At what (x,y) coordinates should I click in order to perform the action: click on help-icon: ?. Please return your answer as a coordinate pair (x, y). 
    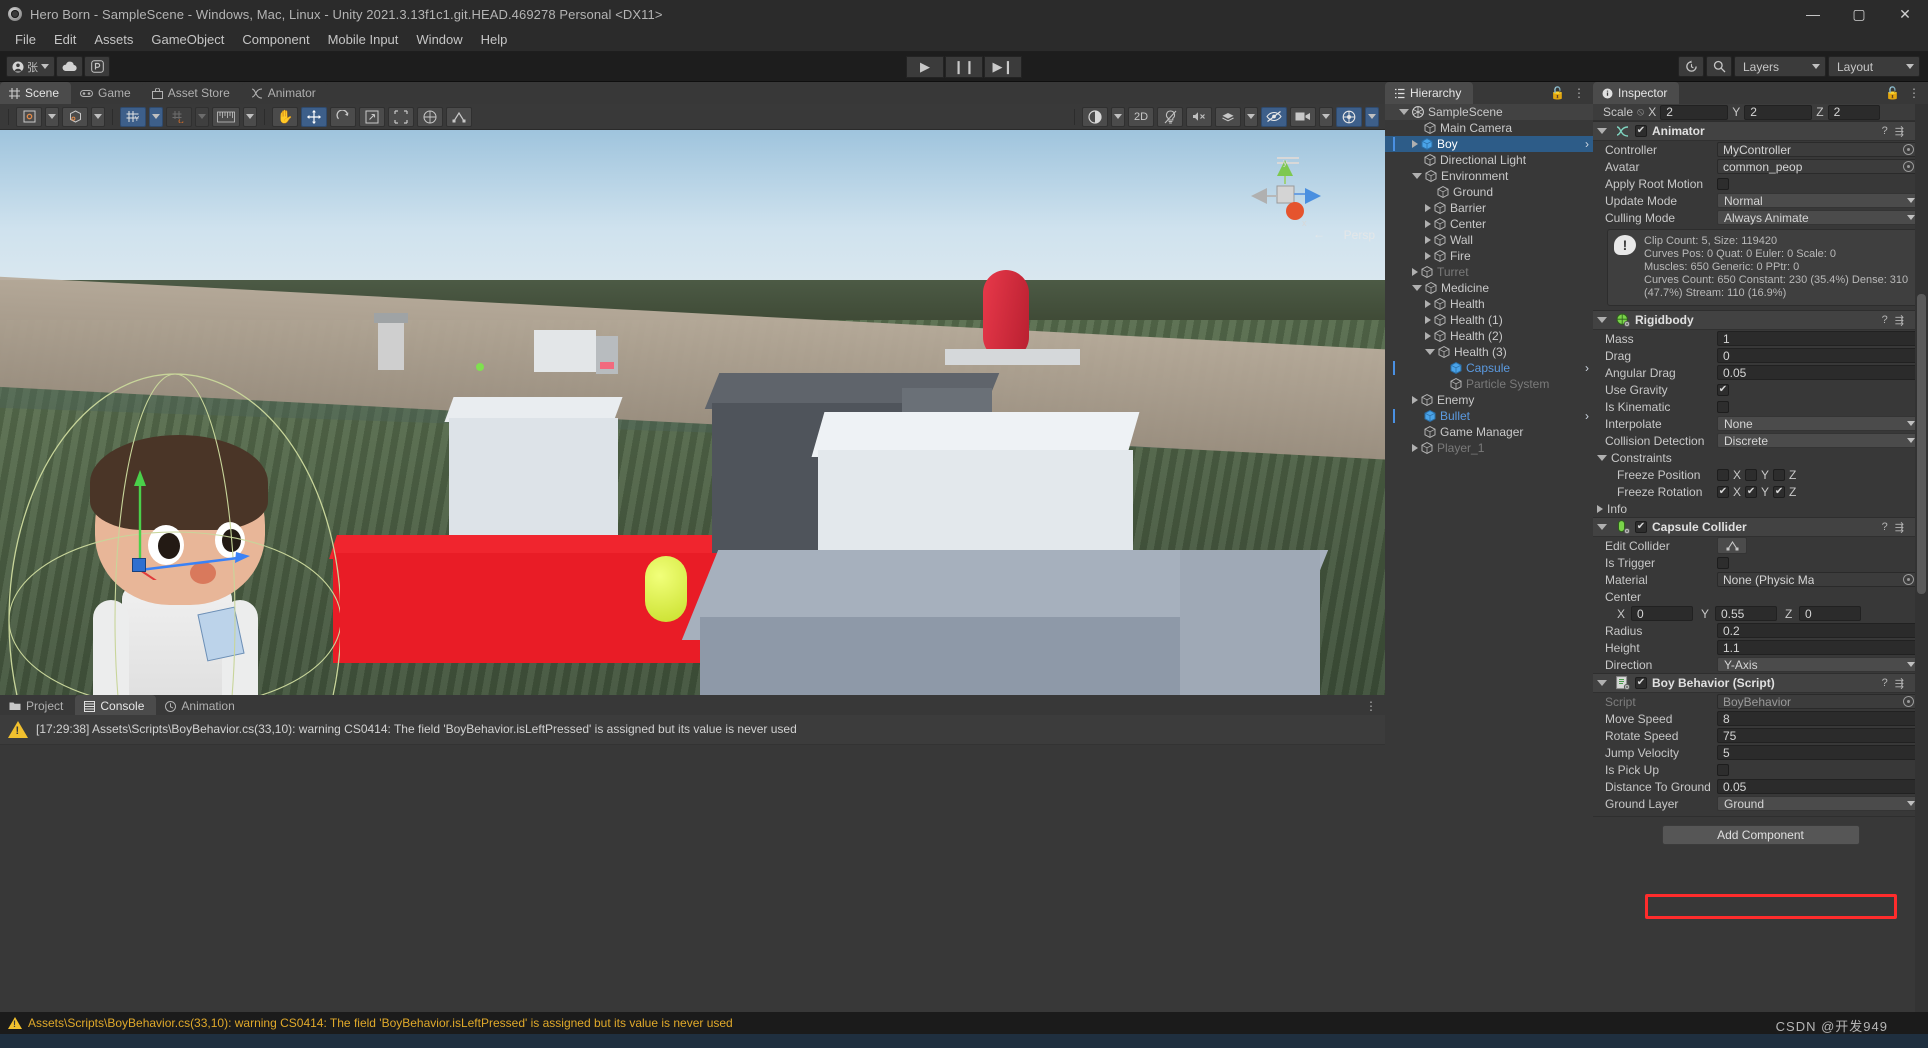
    Looking at the image, I should click on (1885, 683).